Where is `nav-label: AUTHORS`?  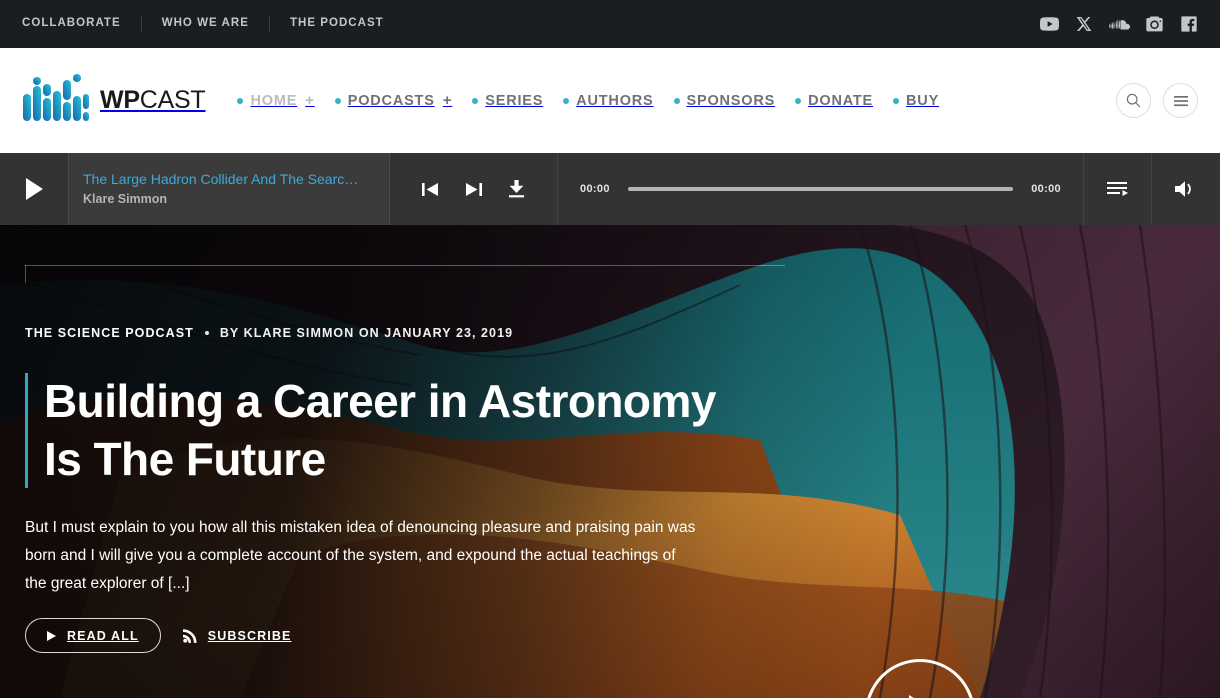 nav-label: AUTHORS is located at coordinates (615, 100).